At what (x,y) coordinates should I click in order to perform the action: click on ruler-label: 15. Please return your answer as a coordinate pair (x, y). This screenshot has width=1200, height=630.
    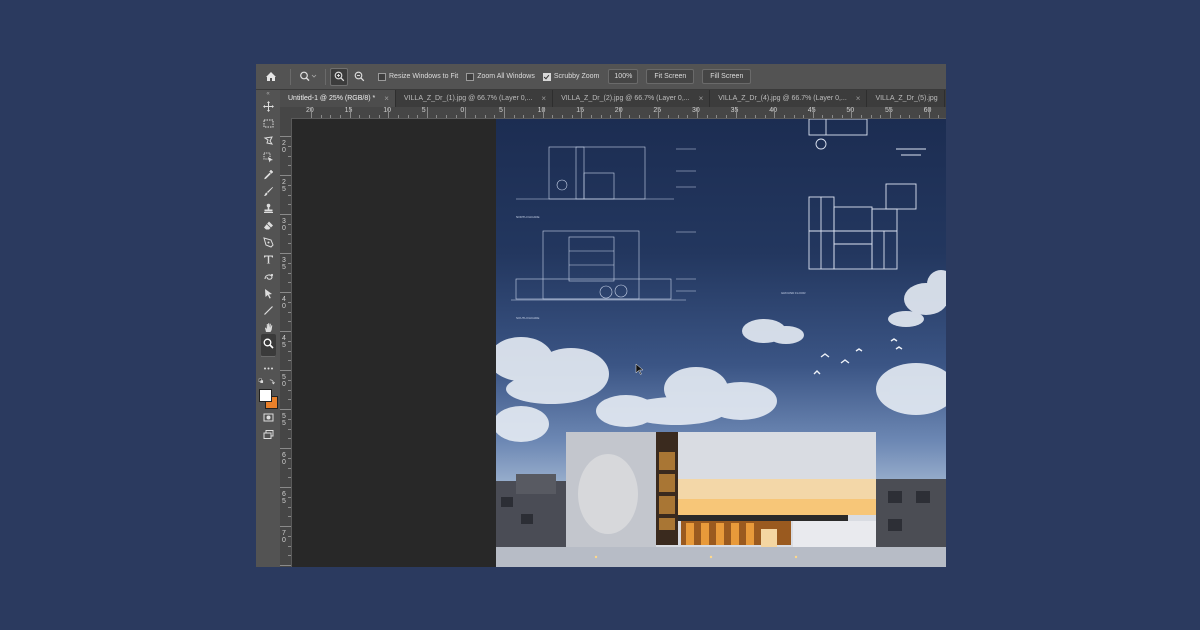
    Looking at the image, I should click on (580, 110).